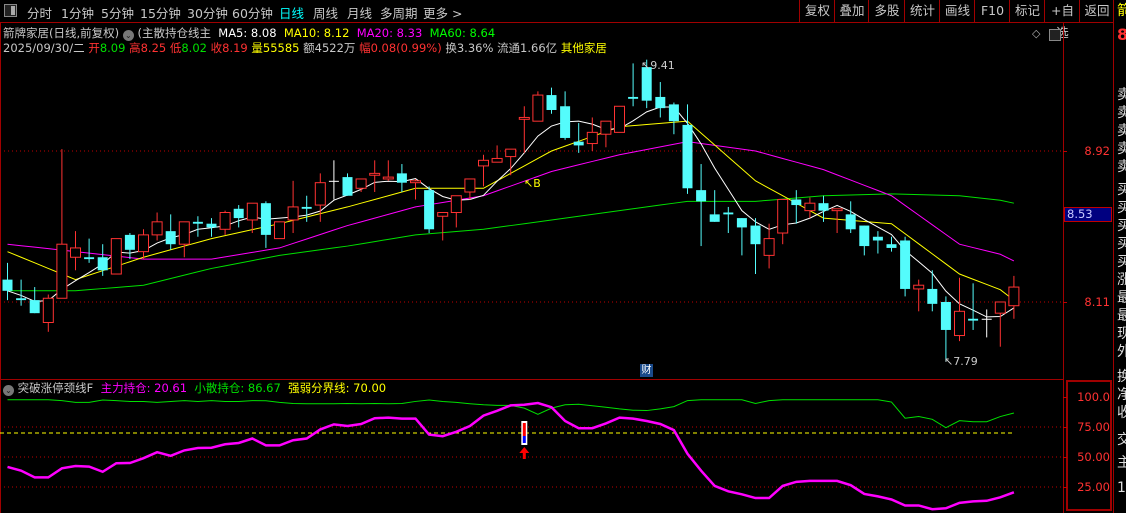 The width and height of the screenshot is (1126, 513). Describe the element at coordinates (55, 388) in the screenshot. I see `indicator-name: 突破涨停颈线F` at that location.